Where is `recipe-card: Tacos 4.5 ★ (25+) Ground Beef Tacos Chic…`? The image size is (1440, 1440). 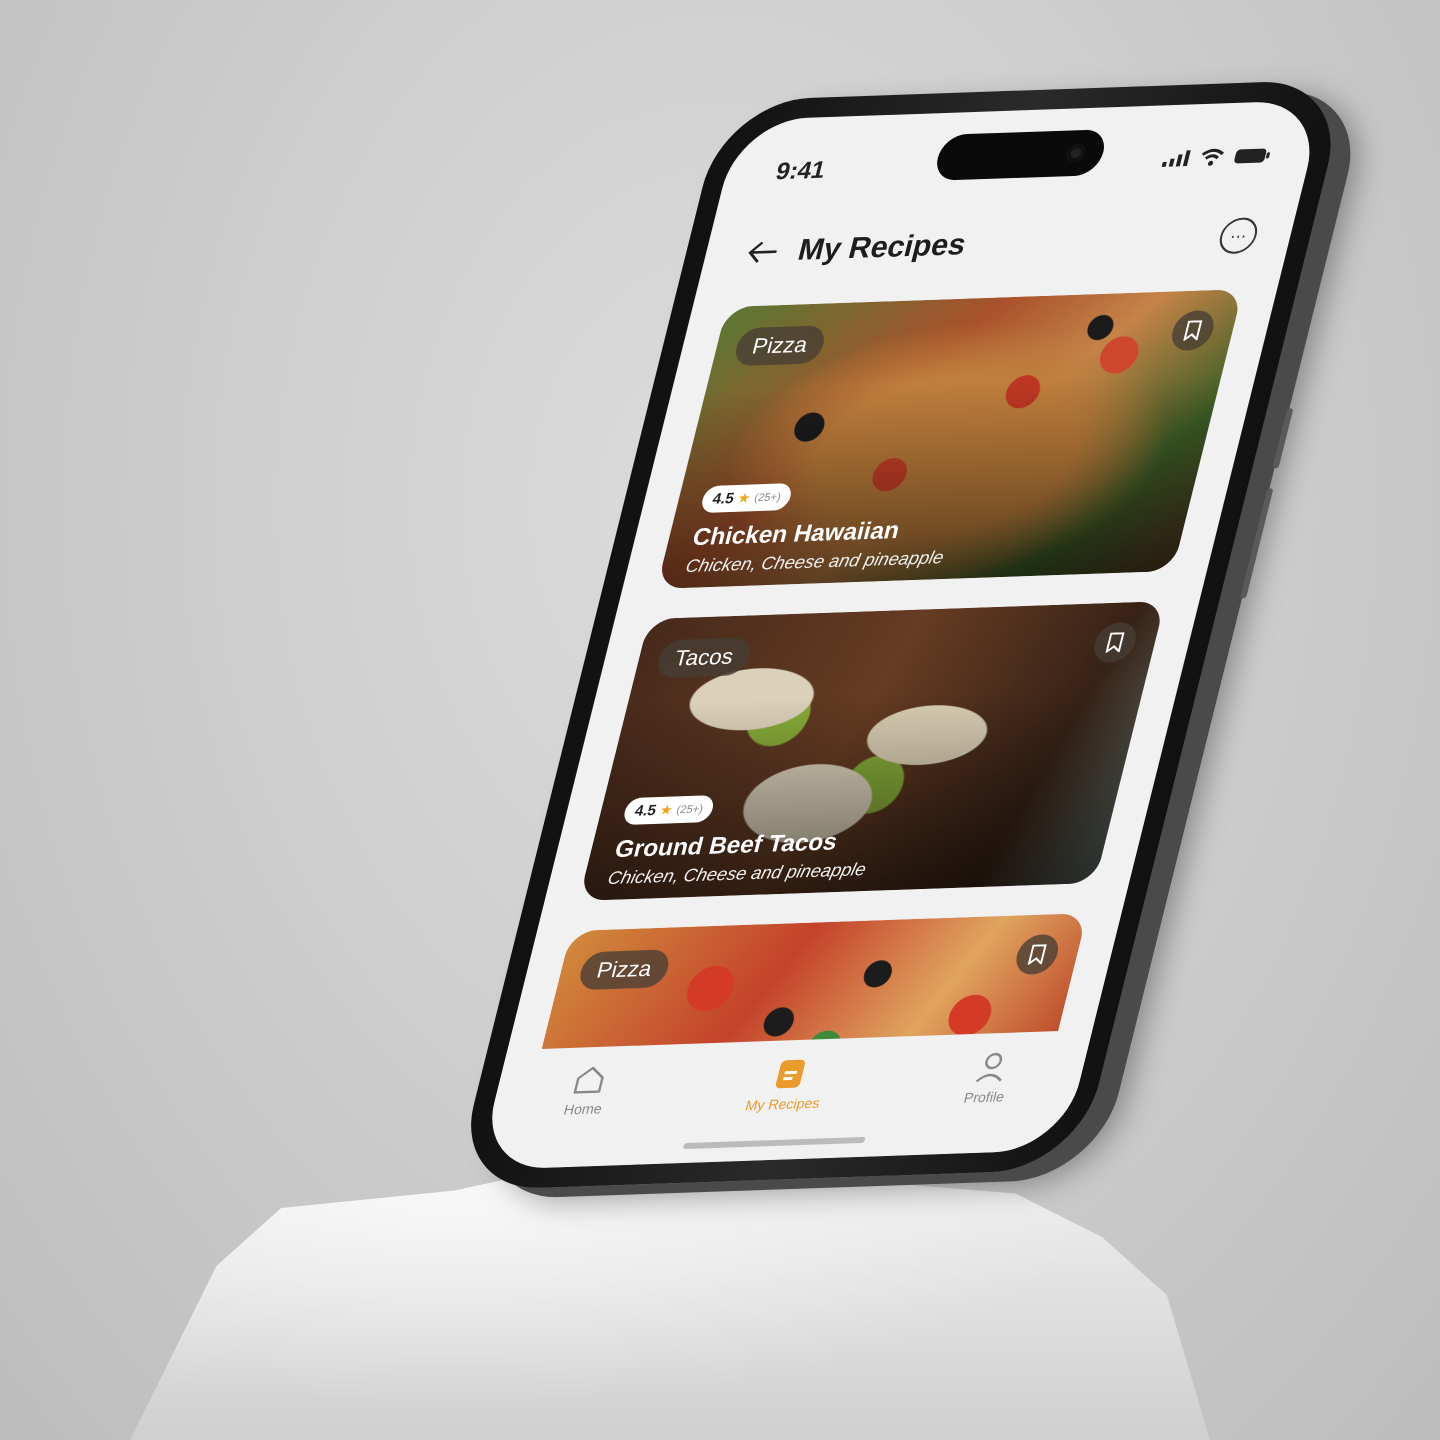 recipe-card: Tacos 4.5 ★ (25+) Ground Beef Tacos Chic… is located at coordinates (872, 751).